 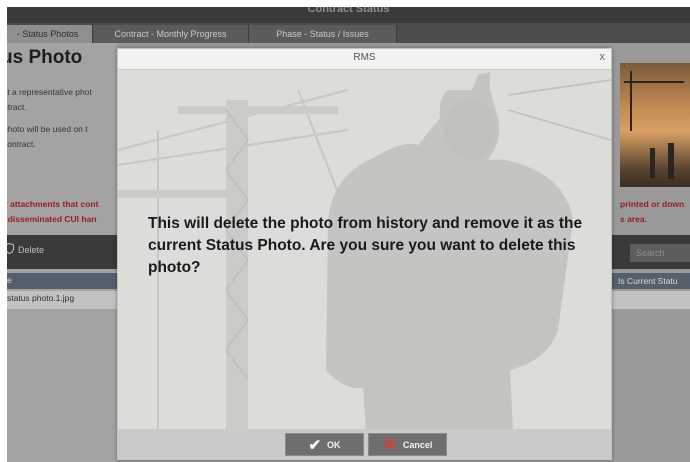 I want to click on ok-button: ✔ OK, so click(x=324, y=444).